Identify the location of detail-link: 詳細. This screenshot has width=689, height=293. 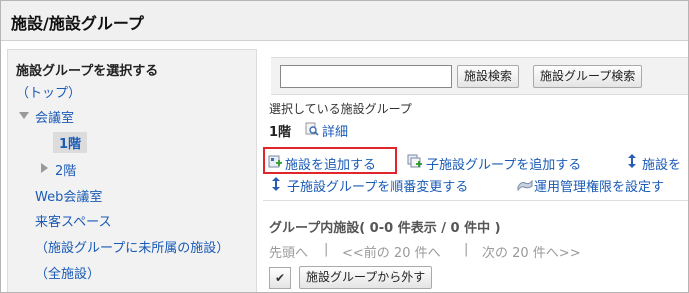
(335, 130).